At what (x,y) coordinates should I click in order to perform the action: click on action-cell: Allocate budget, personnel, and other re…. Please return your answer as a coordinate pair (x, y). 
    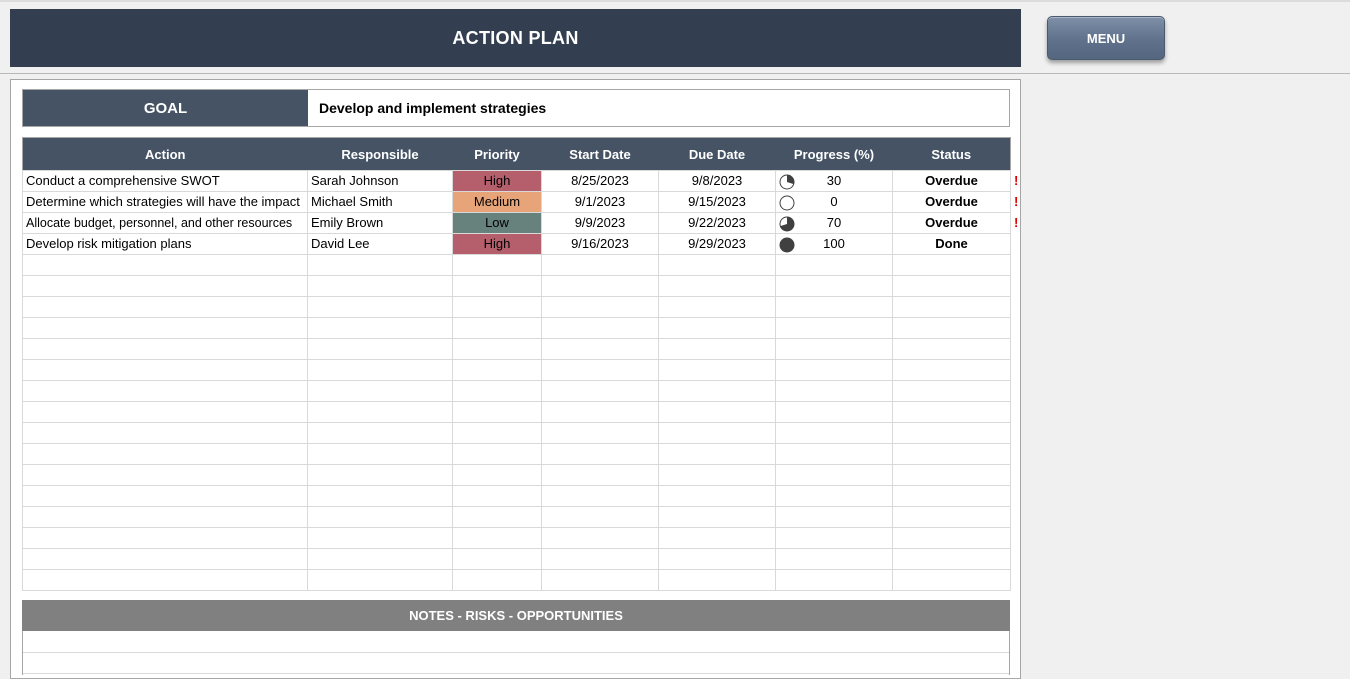
    Looking at the image, I should click on (165, 223).